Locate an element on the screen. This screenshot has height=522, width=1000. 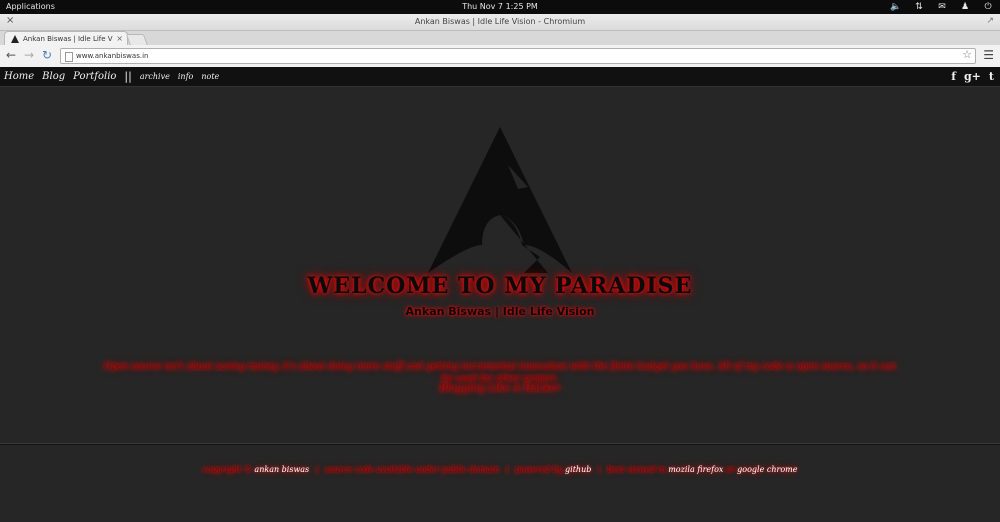
google-plus-link: g+ is located at coordinates (972, 76).